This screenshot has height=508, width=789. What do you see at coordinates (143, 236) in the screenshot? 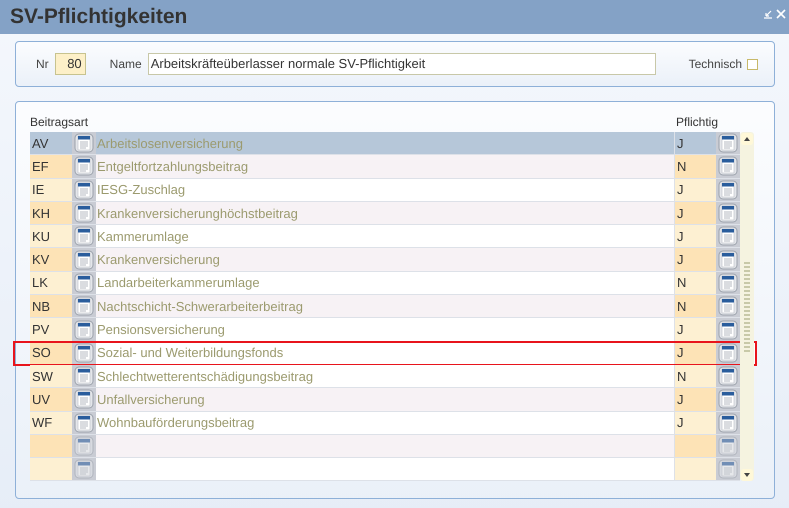
I see `table-cell: Kammerumlage` at bounding box center [143, 236].